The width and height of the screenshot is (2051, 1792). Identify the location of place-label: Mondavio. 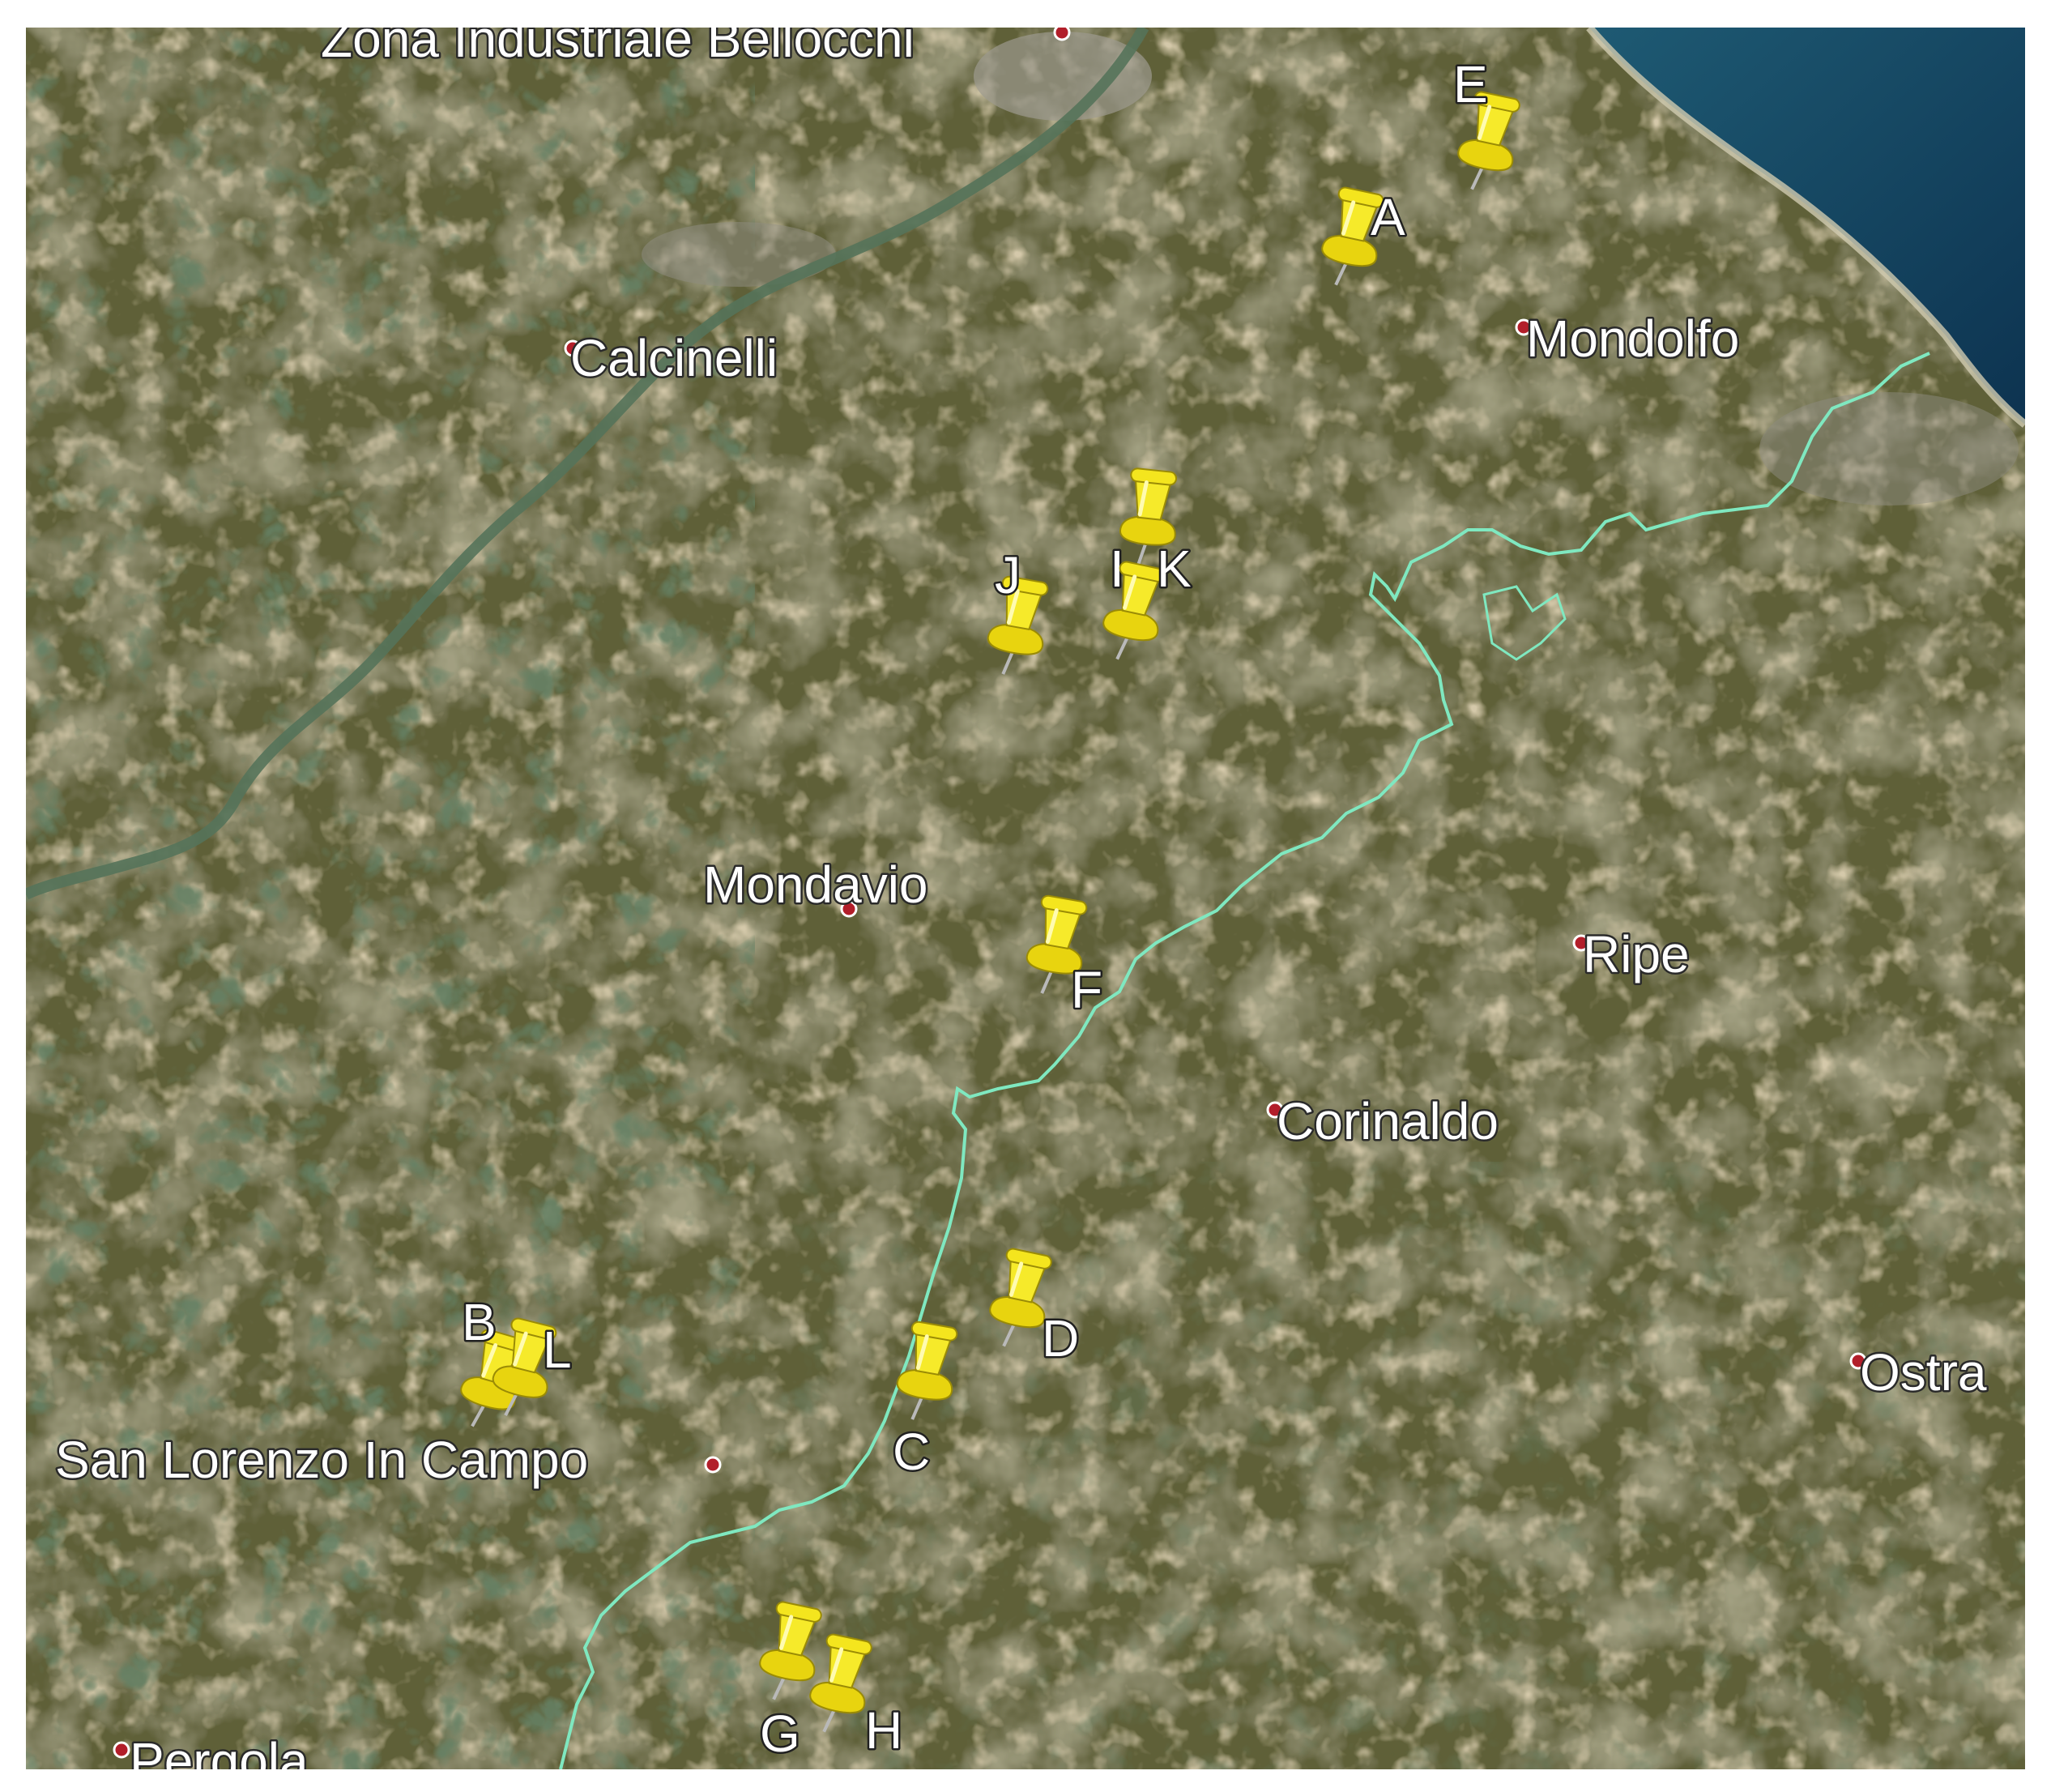
(815, 884).